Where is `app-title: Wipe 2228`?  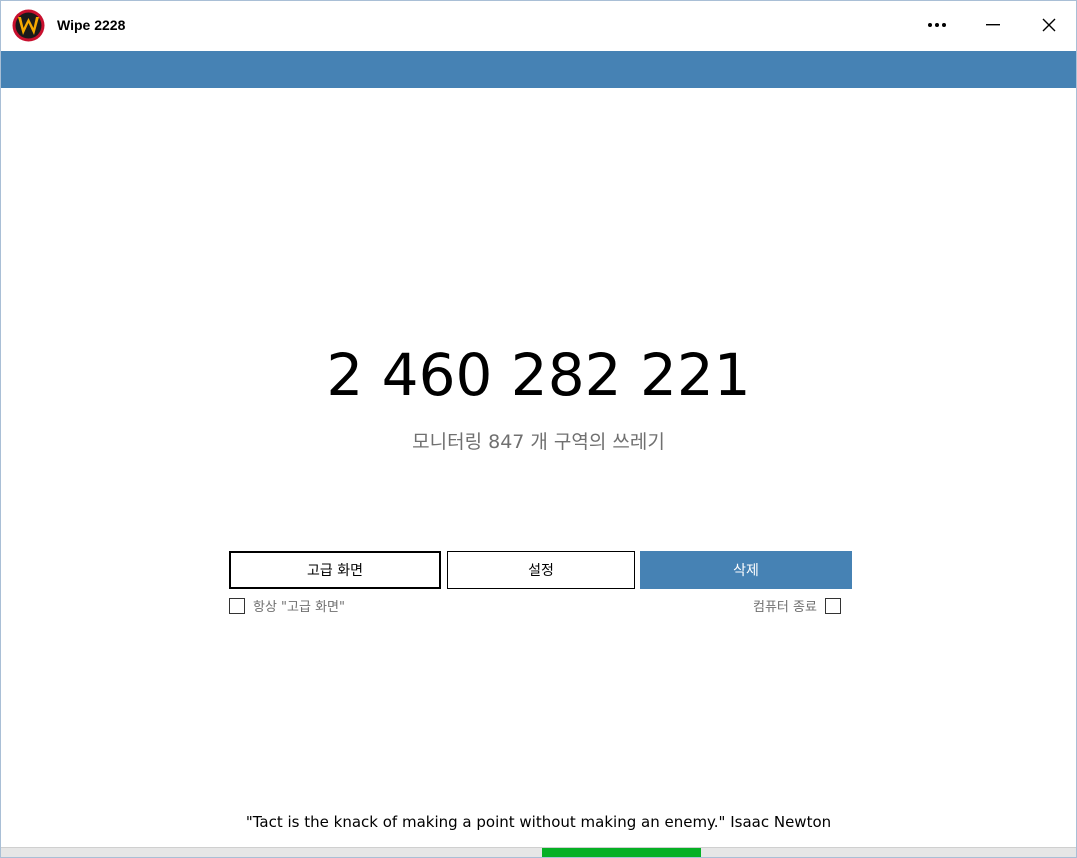
app-title: Wipe 2228 is located at coordinates (91, 25).